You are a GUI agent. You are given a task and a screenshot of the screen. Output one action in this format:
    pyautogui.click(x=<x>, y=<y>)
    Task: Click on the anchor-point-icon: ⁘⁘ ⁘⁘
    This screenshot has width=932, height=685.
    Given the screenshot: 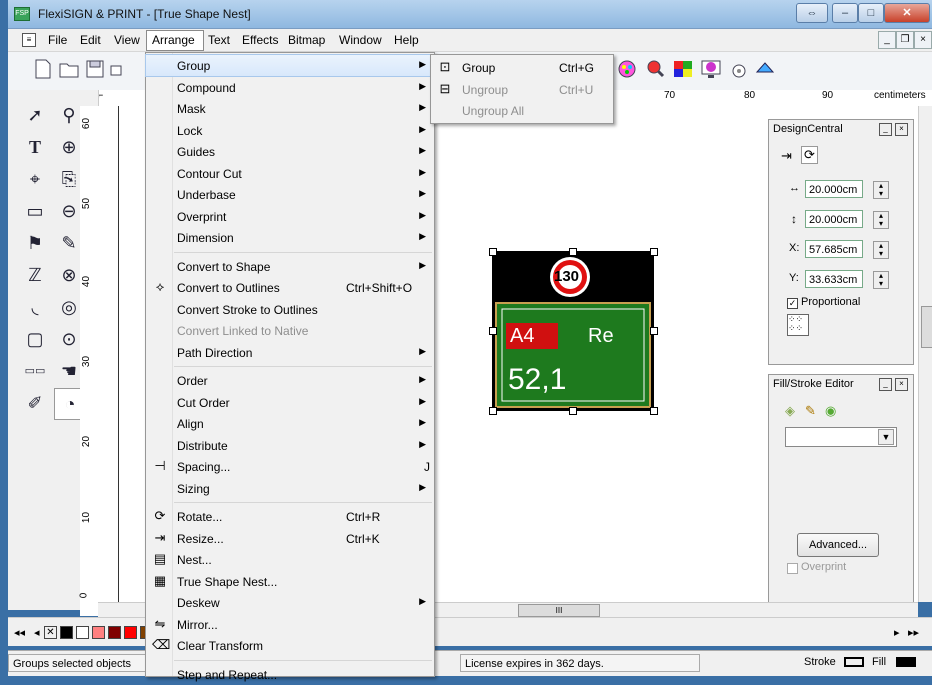 What is the action you would take?
    pyautogui.click(x=798, y=325)
    